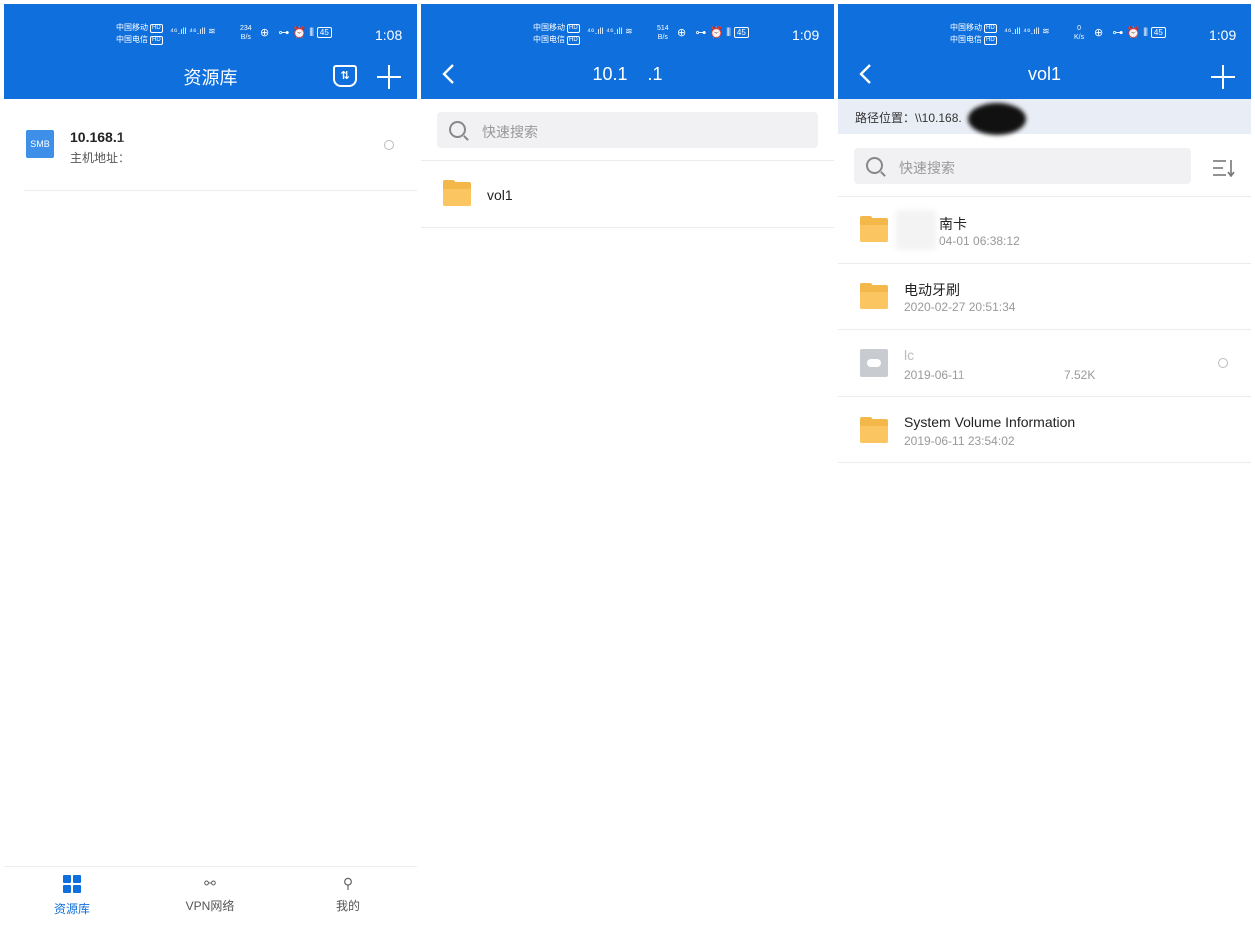 This screenshot has width=1255, height=926. Describe the element at coordinates (347, 906) in the screenshot. I see `nav-me-label: 我的` at that location.